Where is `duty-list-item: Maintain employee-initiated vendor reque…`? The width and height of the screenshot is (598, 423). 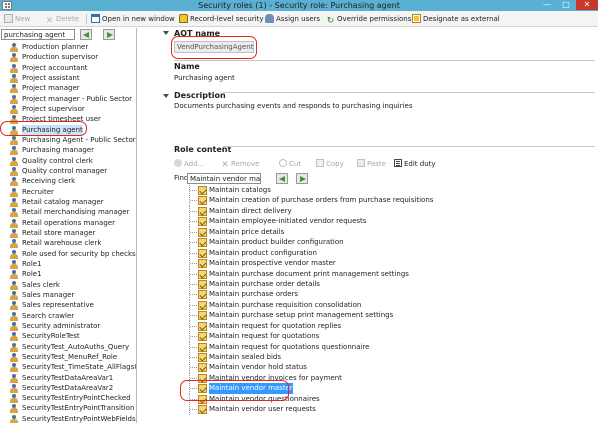 duty-list-item: Maintain employee-initiated vendor reque… is located at coordinates (378, 222).